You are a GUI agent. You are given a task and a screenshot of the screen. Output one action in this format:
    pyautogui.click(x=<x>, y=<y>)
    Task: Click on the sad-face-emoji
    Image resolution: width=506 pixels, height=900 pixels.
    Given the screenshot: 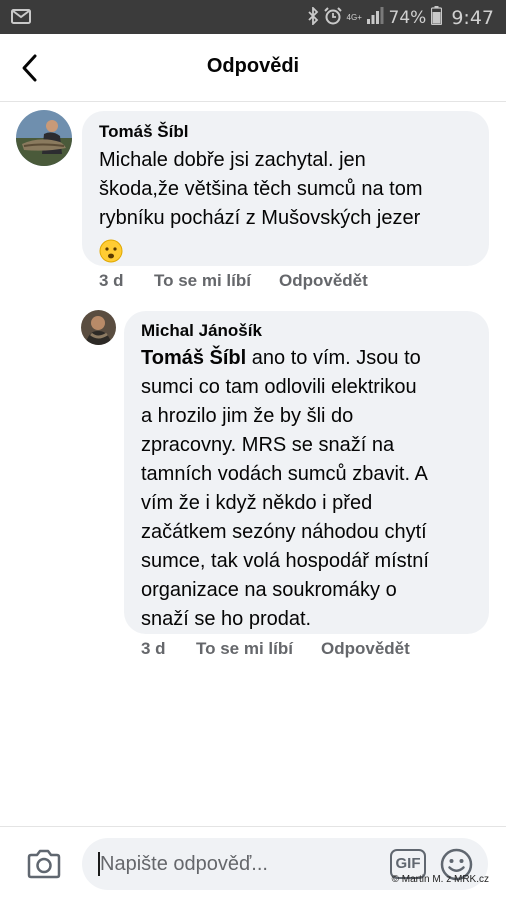 What is the action you would take?
    pyautogui.click(x=111, y=251)
    